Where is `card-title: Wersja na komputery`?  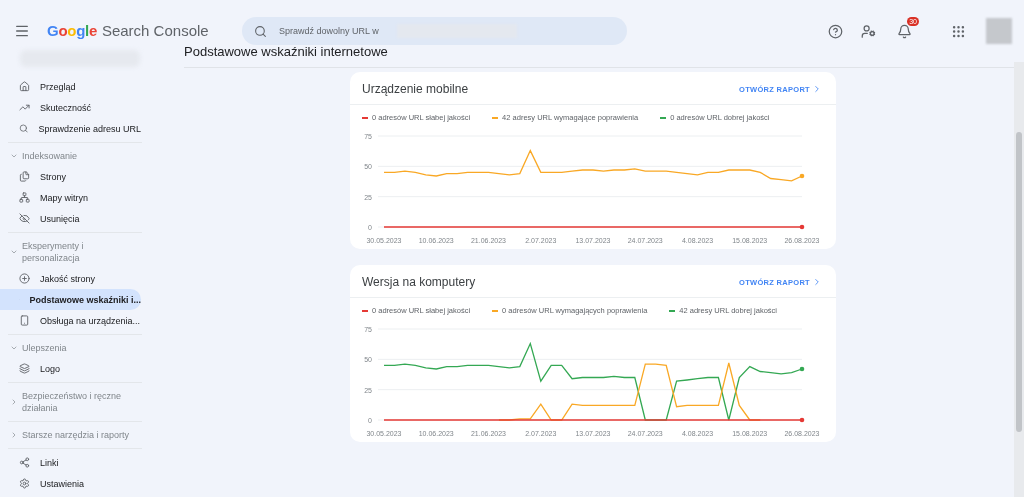
card-title: Wersja na komputery is located at coordinates (419, 282).